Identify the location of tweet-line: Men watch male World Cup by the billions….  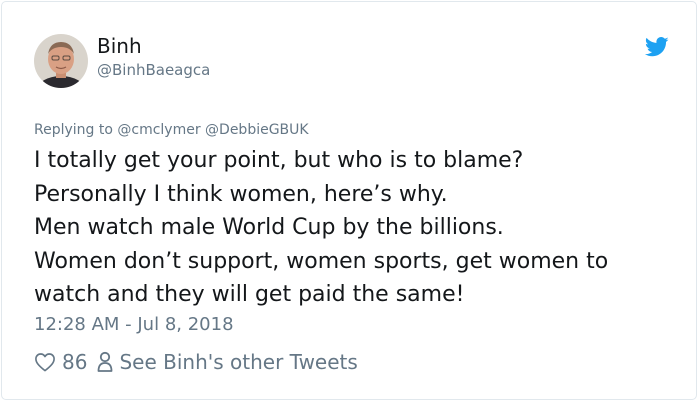
(269, 227).